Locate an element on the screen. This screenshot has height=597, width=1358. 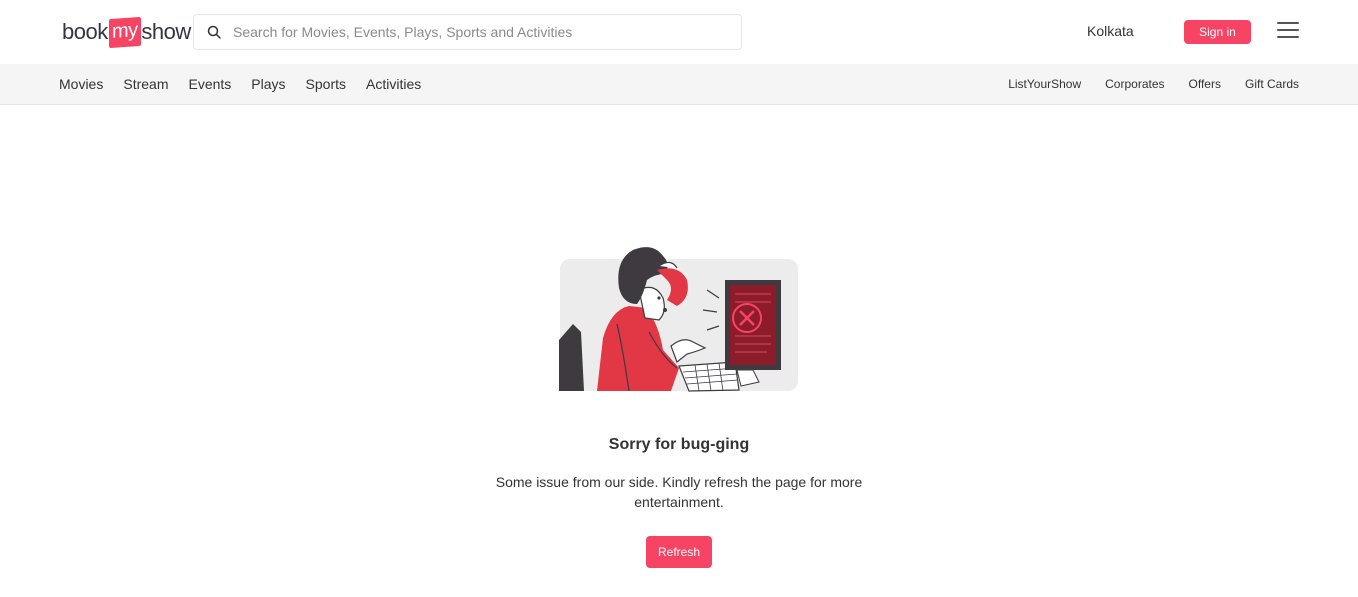
logo-text-book: book is located at coordinates (85, 31).